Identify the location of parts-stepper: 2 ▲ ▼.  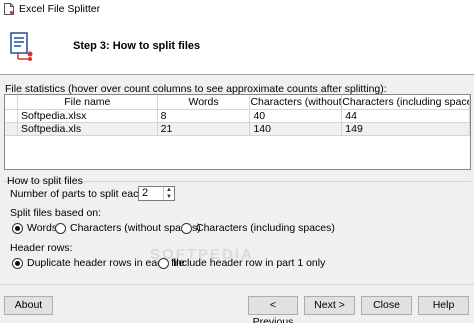
(156, 193).